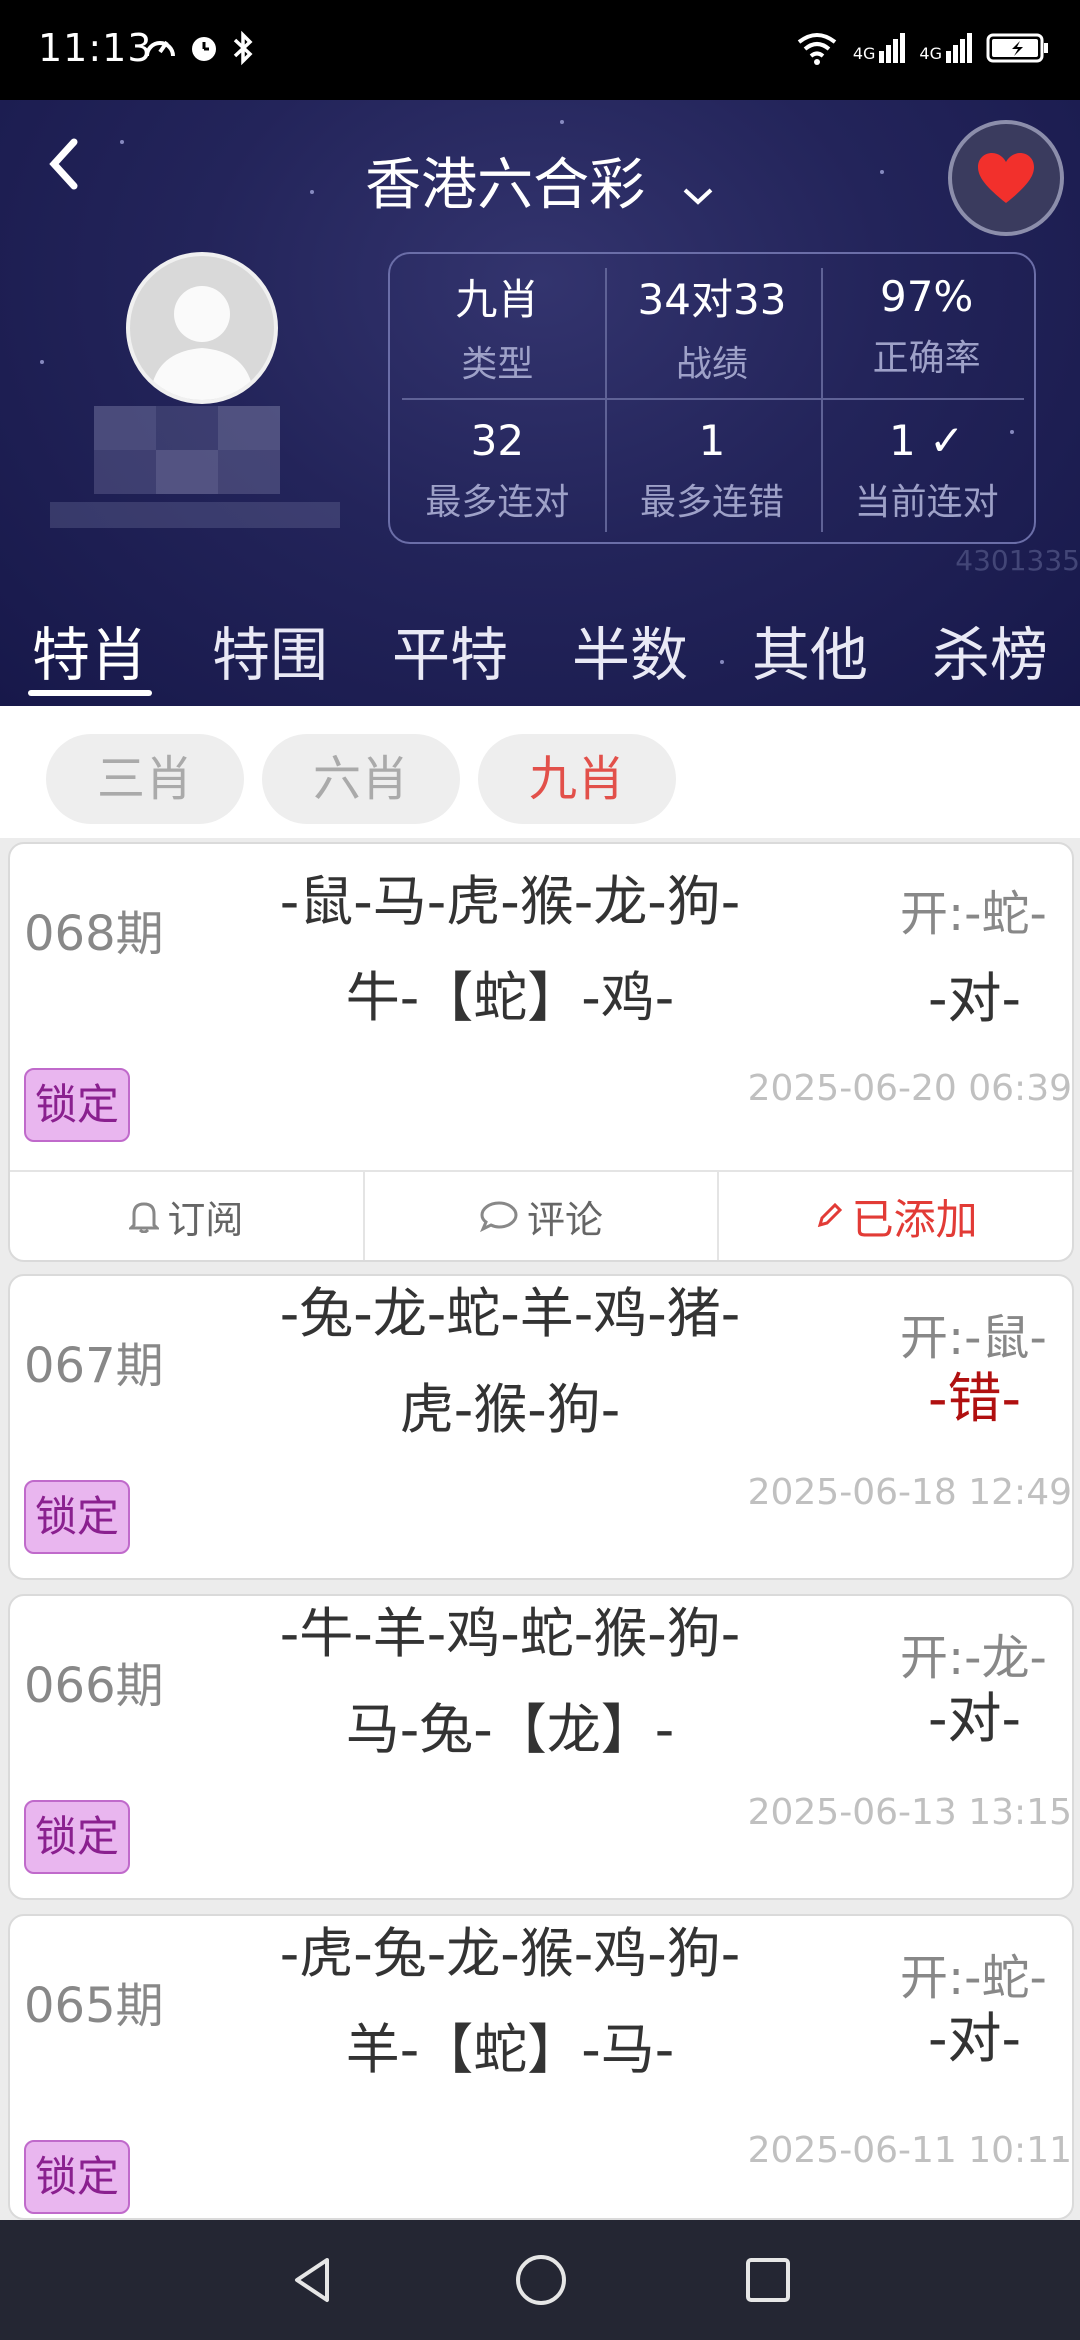  What do you see at coordinates (94, 1366) in the screenshot?
I see `period-label: 067期` at bounding box center [94, 1366].